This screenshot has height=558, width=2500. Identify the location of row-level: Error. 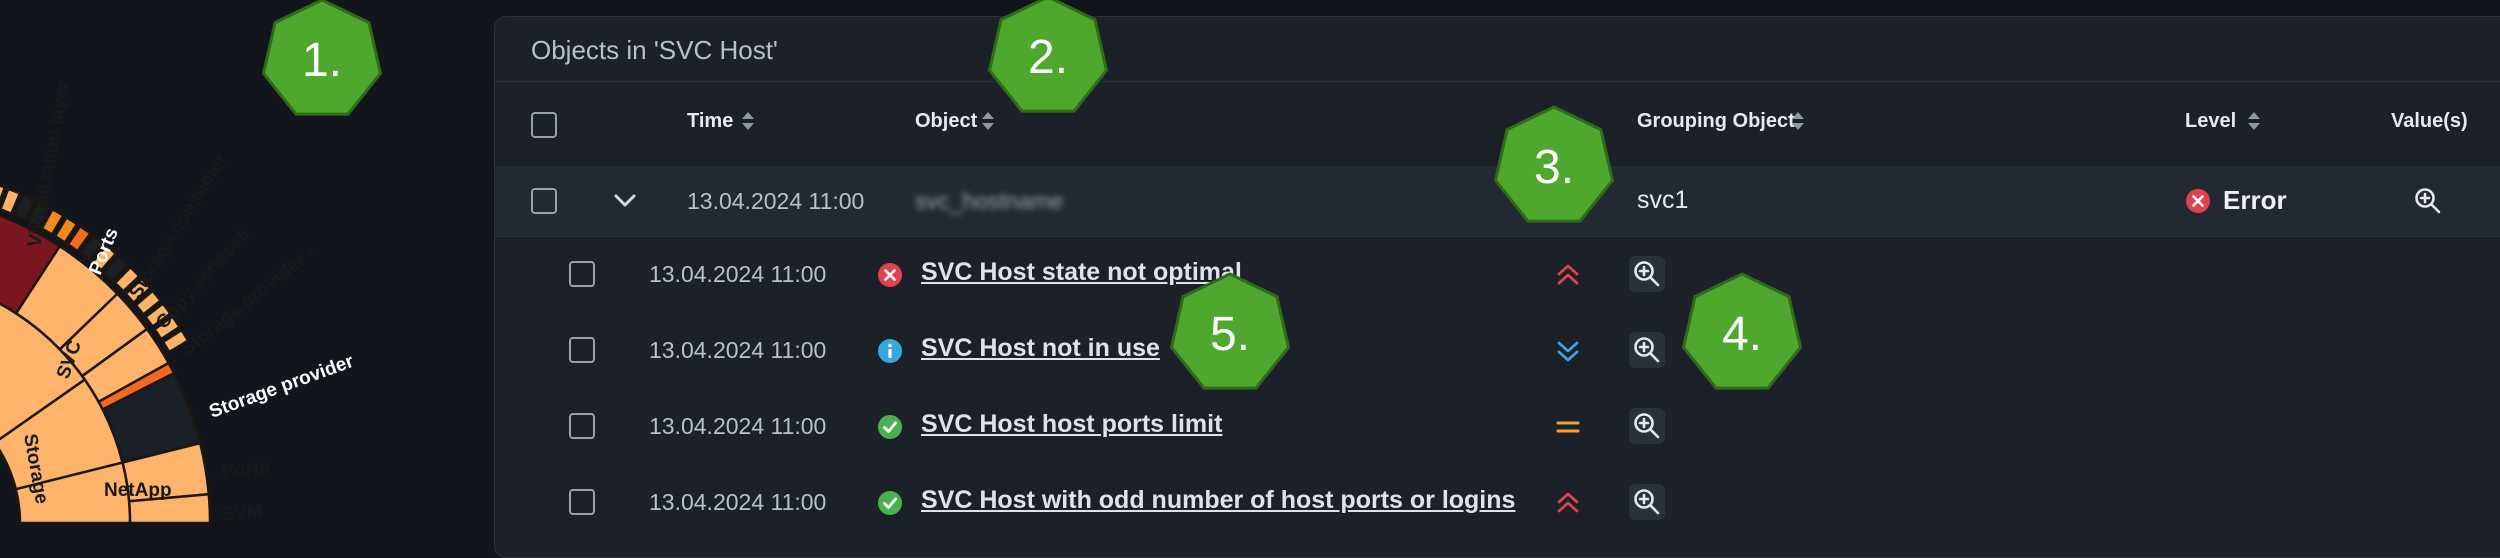
(2255, 200).